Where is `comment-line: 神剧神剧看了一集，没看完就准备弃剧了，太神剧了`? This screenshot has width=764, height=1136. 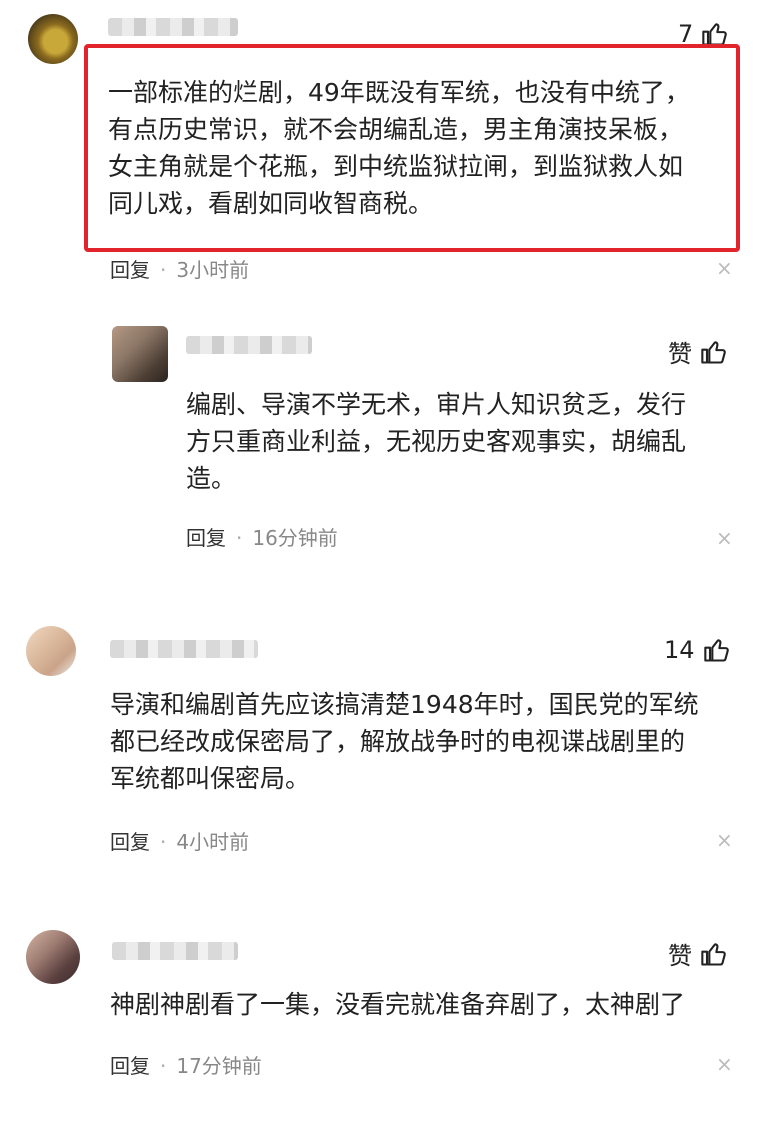 comment-line: 神剧神剧看了一集，没看完就准备弃剧了，太神剧了 is located at coordinates (398, 1004).